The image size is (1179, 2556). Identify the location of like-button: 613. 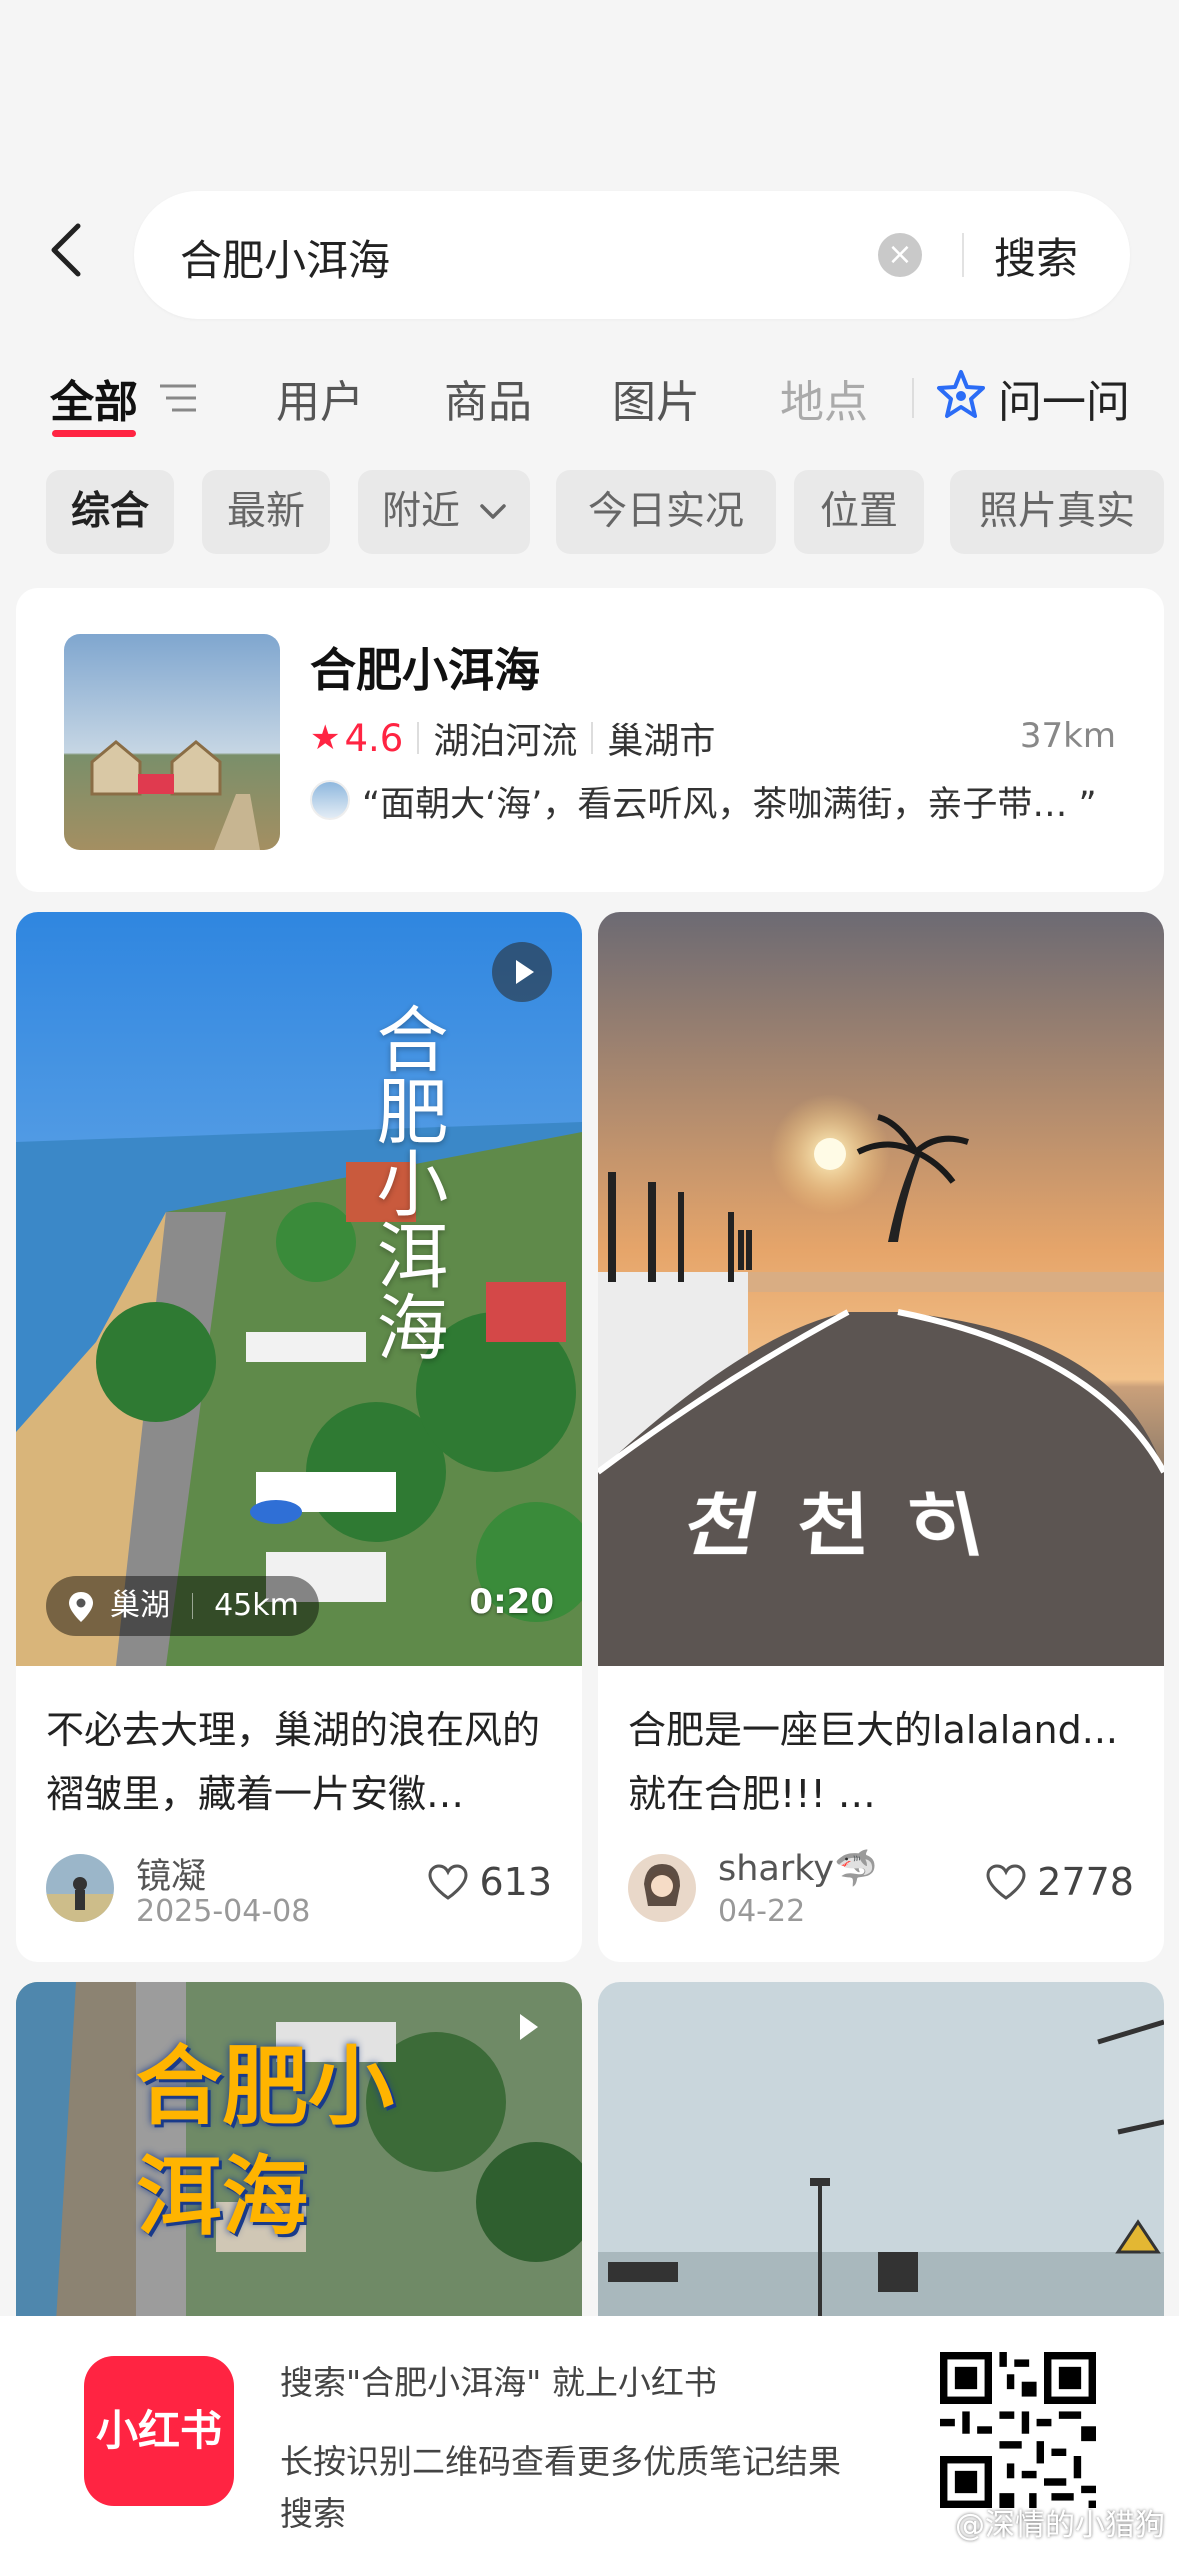
(489, 1882).